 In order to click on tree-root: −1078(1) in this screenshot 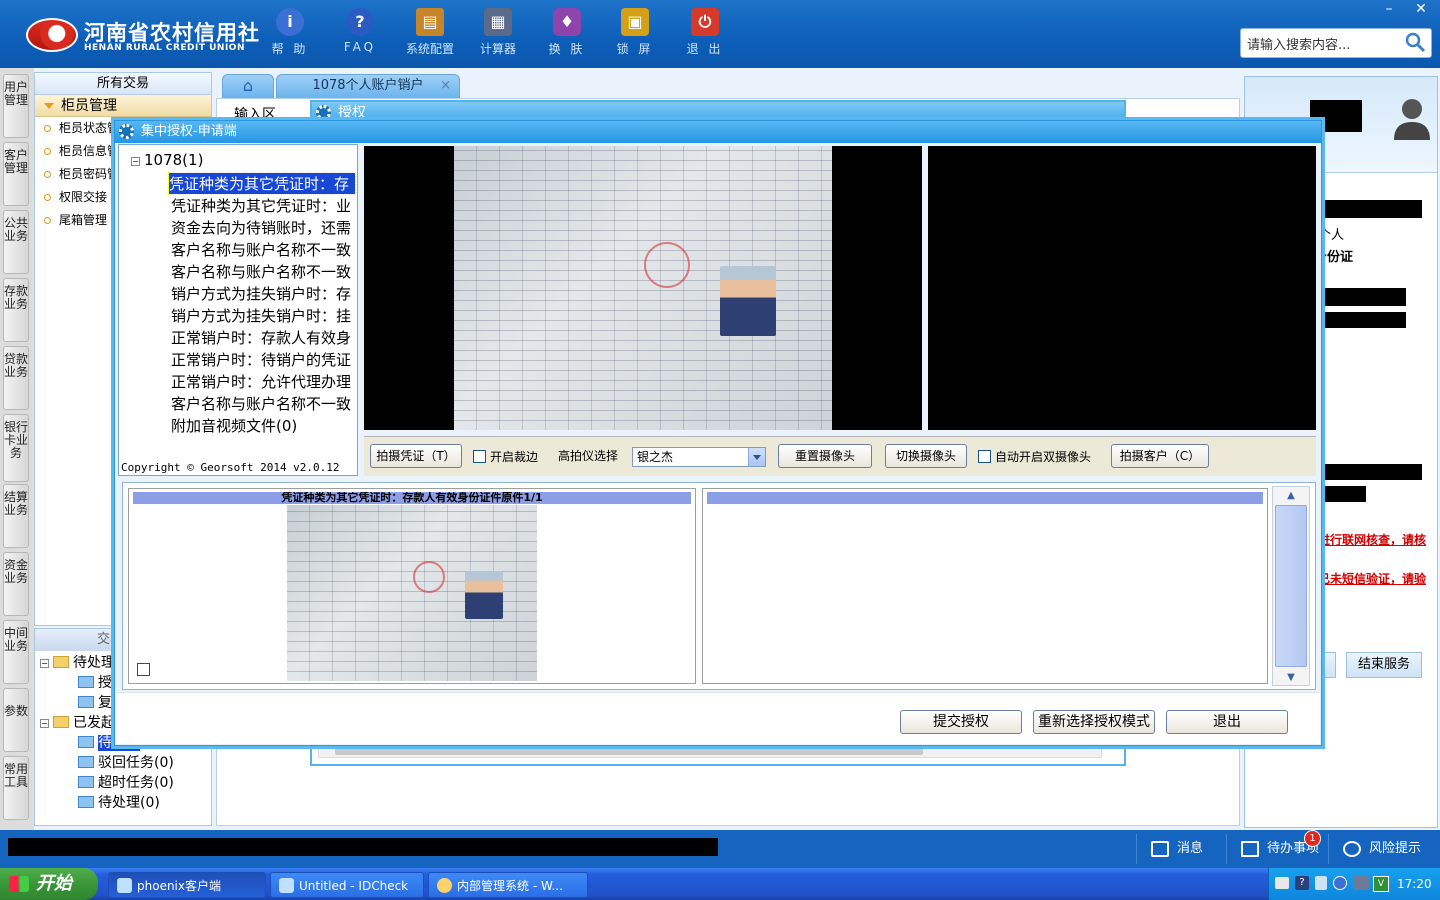, I will do `click(167, 160)`.